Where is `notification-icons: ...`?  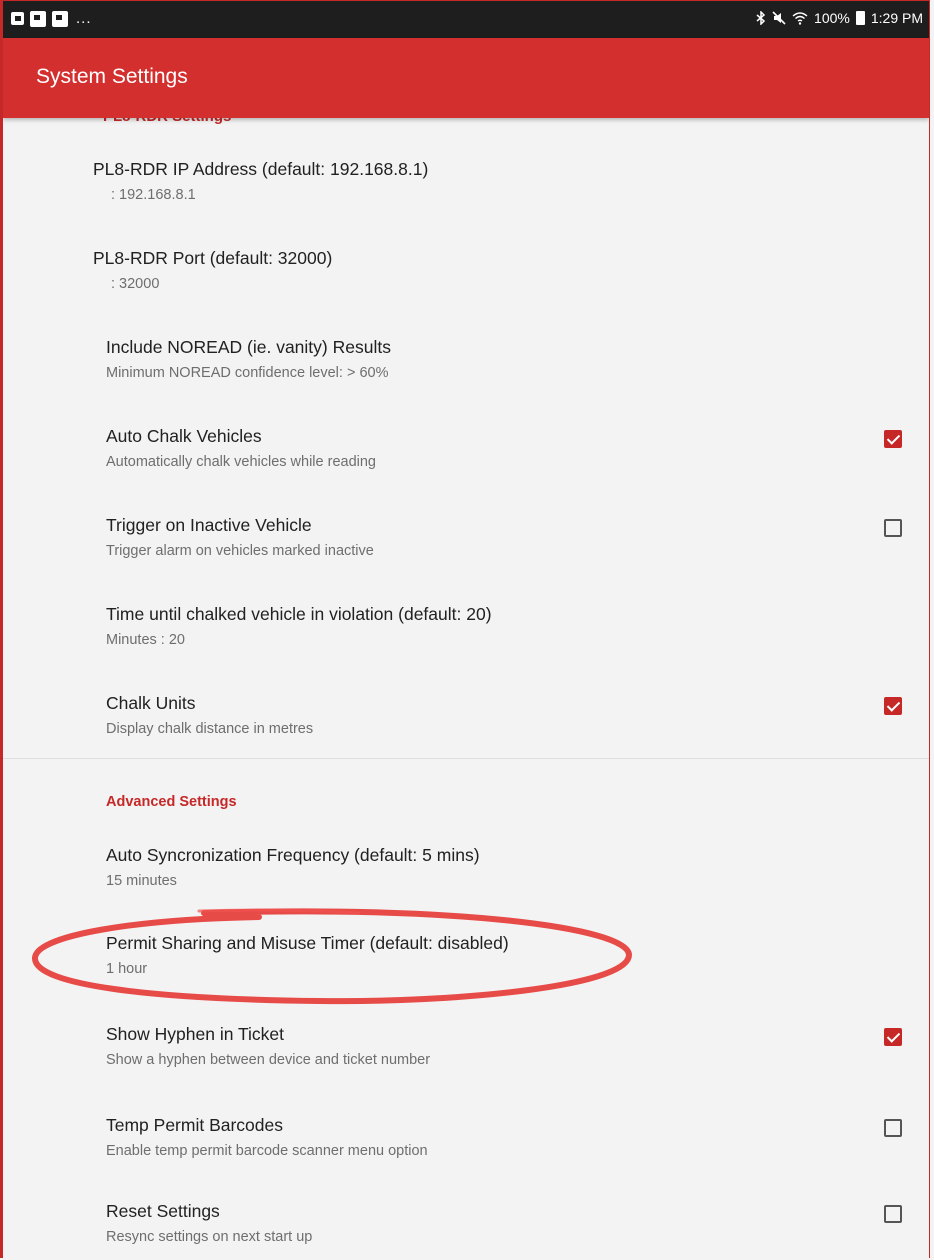 notification-icons: ... is located at coordinates (51, 18).